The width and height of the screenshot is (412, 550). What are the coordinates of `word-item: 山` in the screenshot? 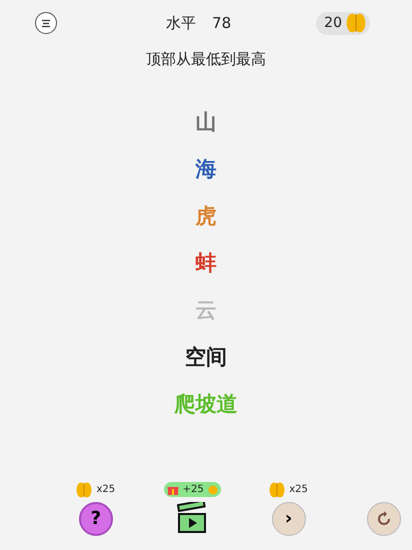 It's located at (206, 121).